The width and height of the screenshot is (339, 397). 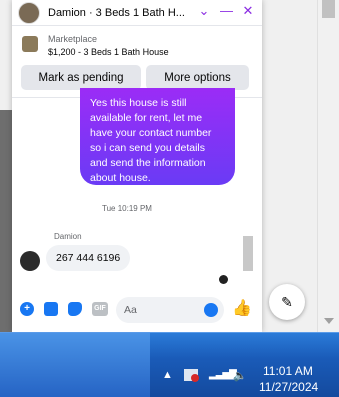 What do you see at coordinates (27, 309) in the screenshot?
I see `plus-icon: +` at bounding box center [27, 309].